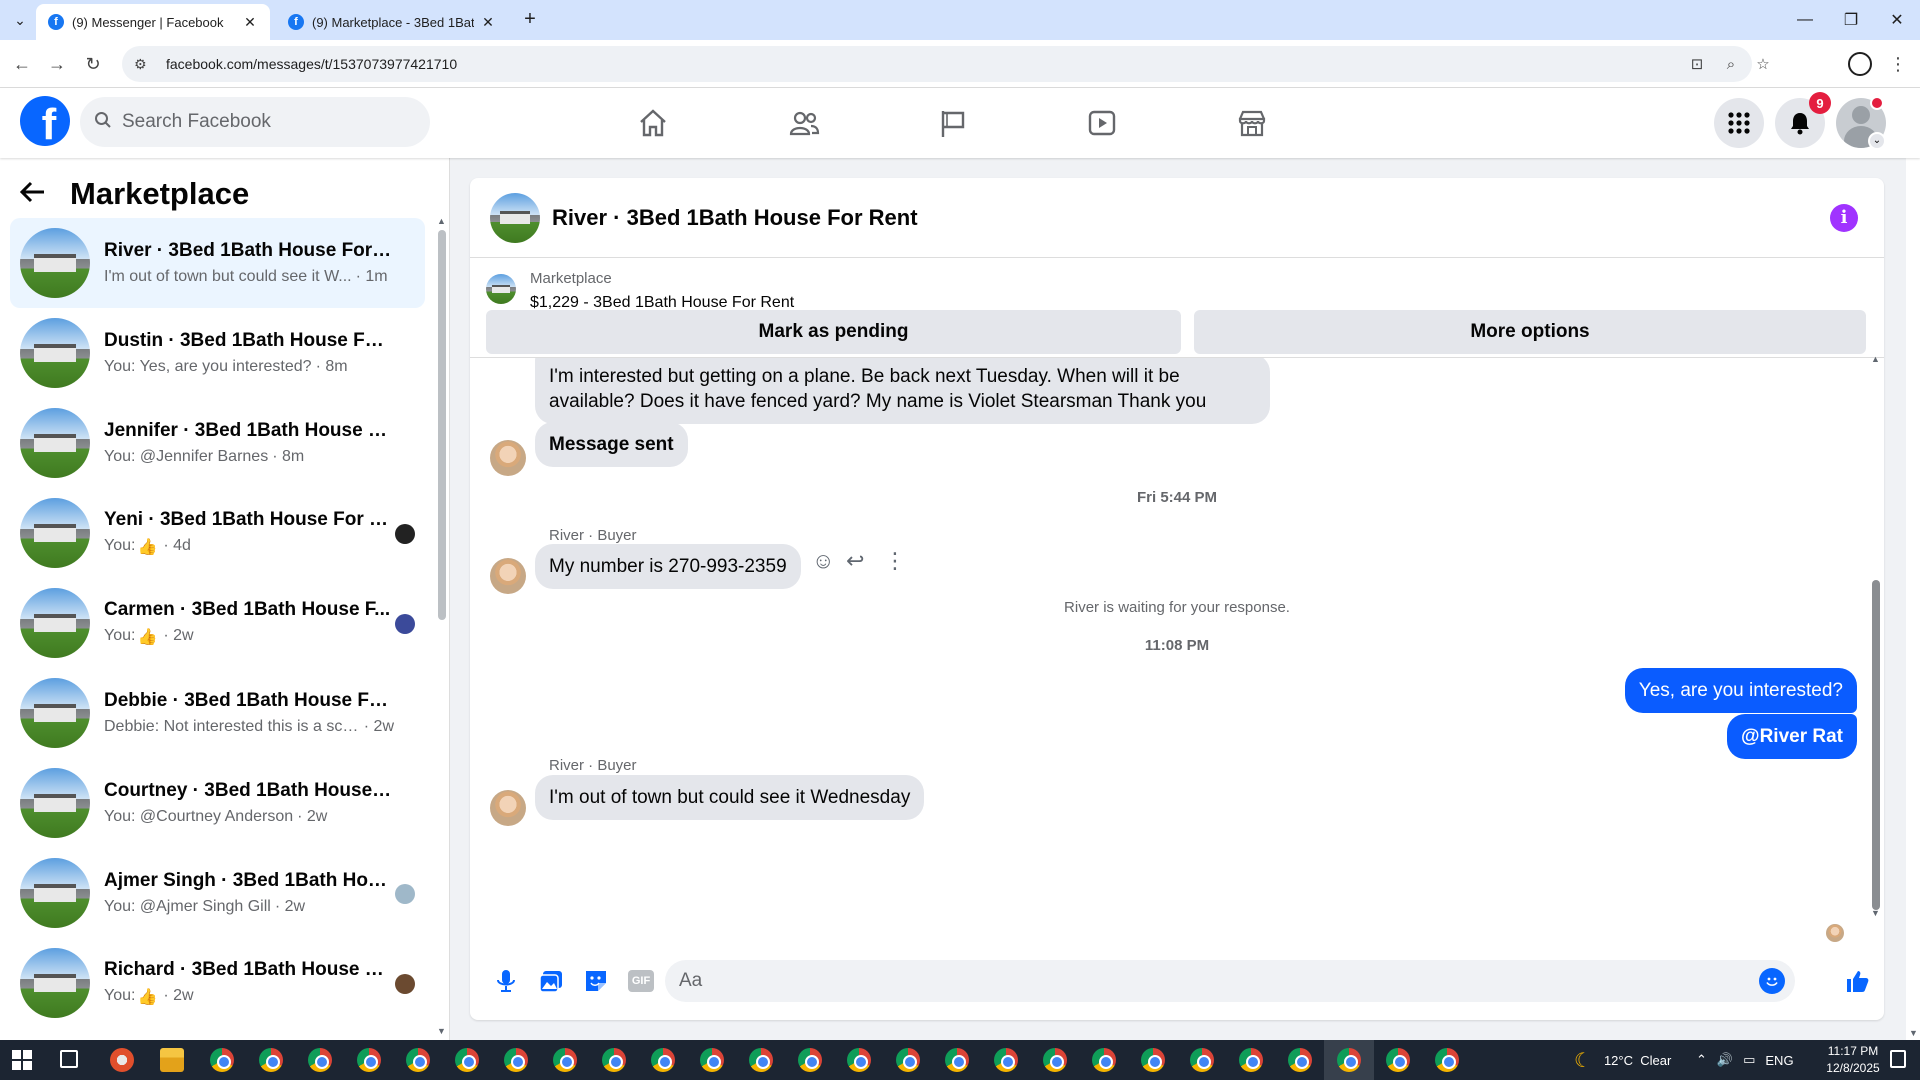  I want to click on message-bubble-outgoing: @River Rat, so click(1792, 736).